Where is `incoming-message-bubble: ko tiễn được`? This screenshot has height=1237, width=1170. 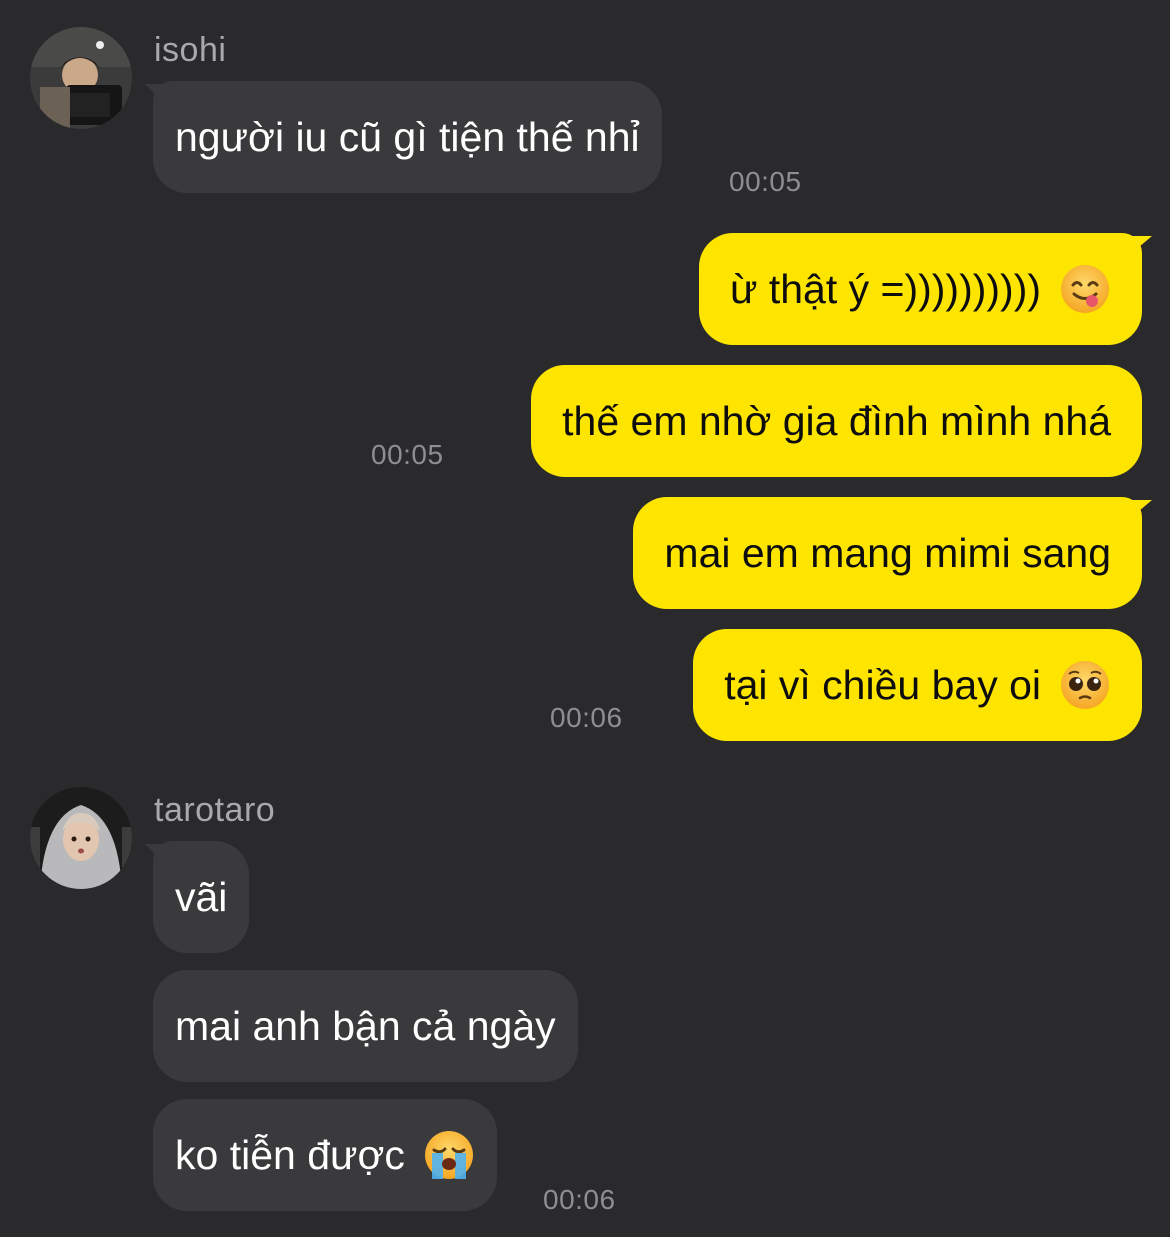 incoming-message-bubble: ko tiễn được is located at coordinates (325, 1155).